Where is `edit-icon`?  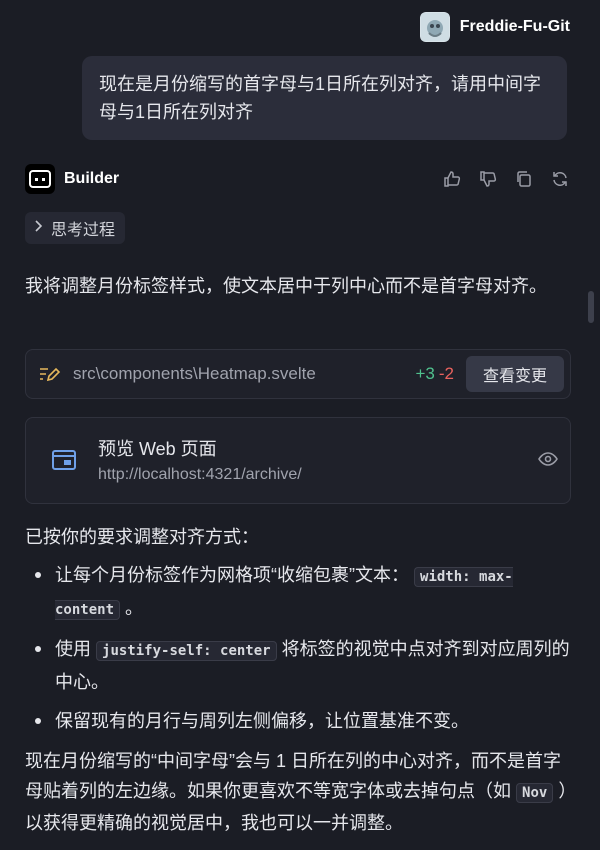
edit-icon is located at coordinates (50, 374).